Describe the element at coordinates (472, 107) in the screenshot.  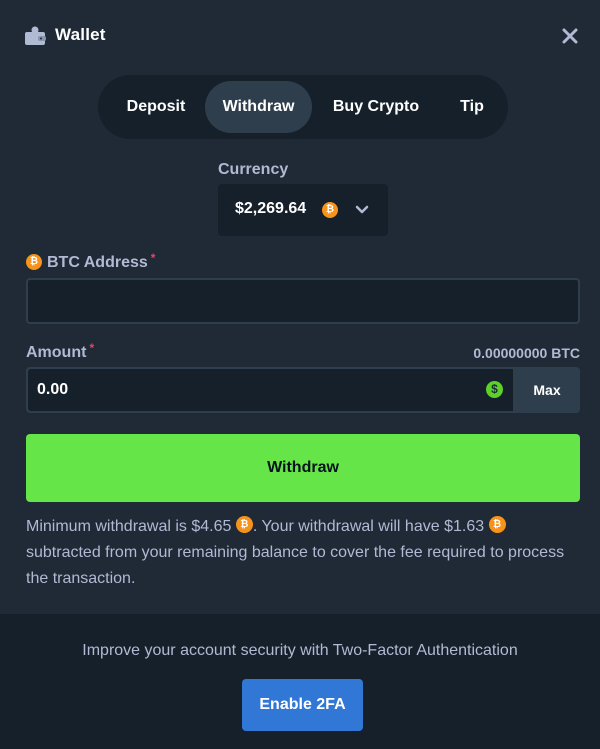
I see `tab-tip: Tip` at that location.